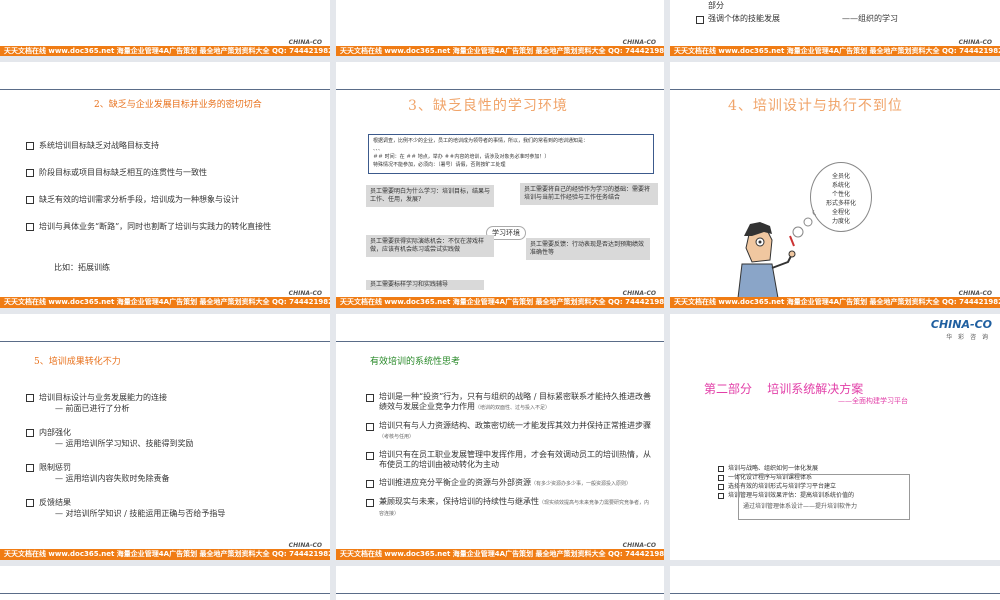  What do you see at coordinates (171, 403) in the screenshot?
I see `bullet-item: 培训目标设计与业务发展能力的连接 — 前面已进行了分析` at bounding box center [171, 403].